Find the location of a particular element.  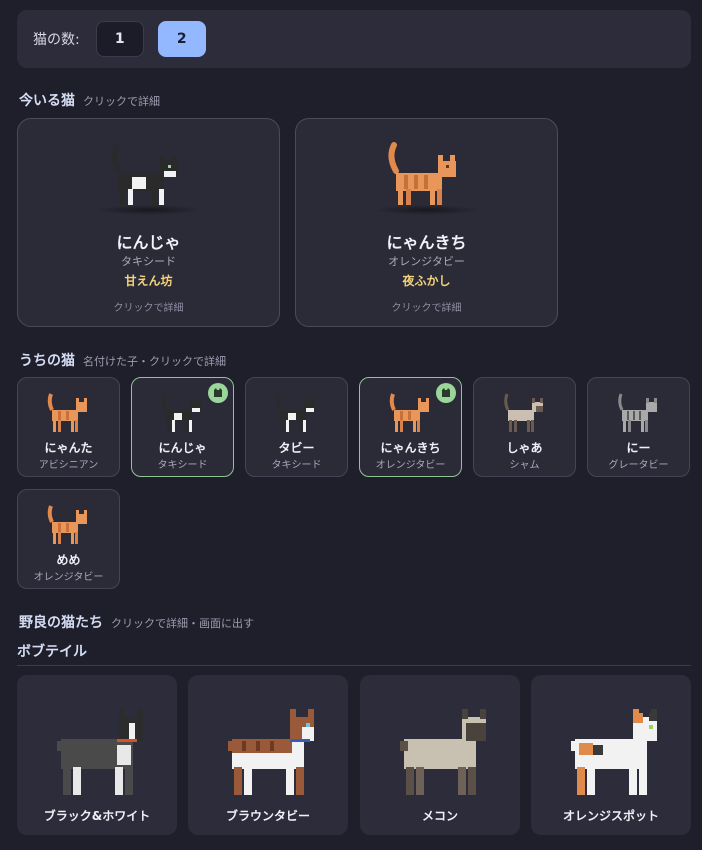

stray-cat-card: ブラック&ホワイト is located at coordinates (97, 755).